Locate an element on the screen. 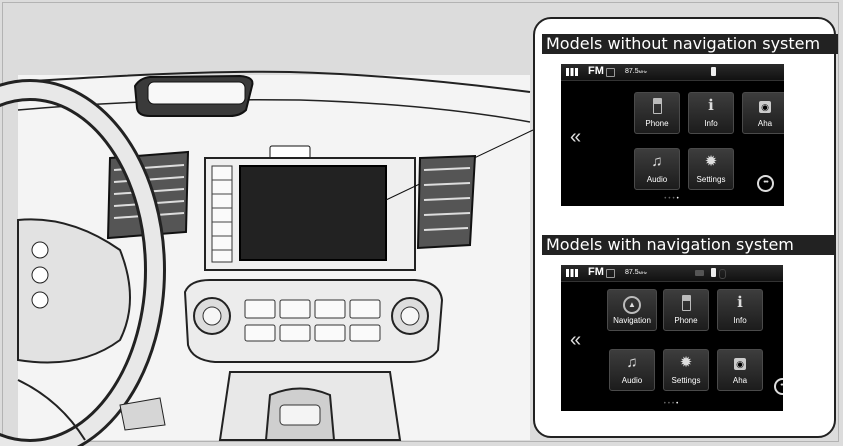  phone-status-icon is located at coordinates (699, 273).